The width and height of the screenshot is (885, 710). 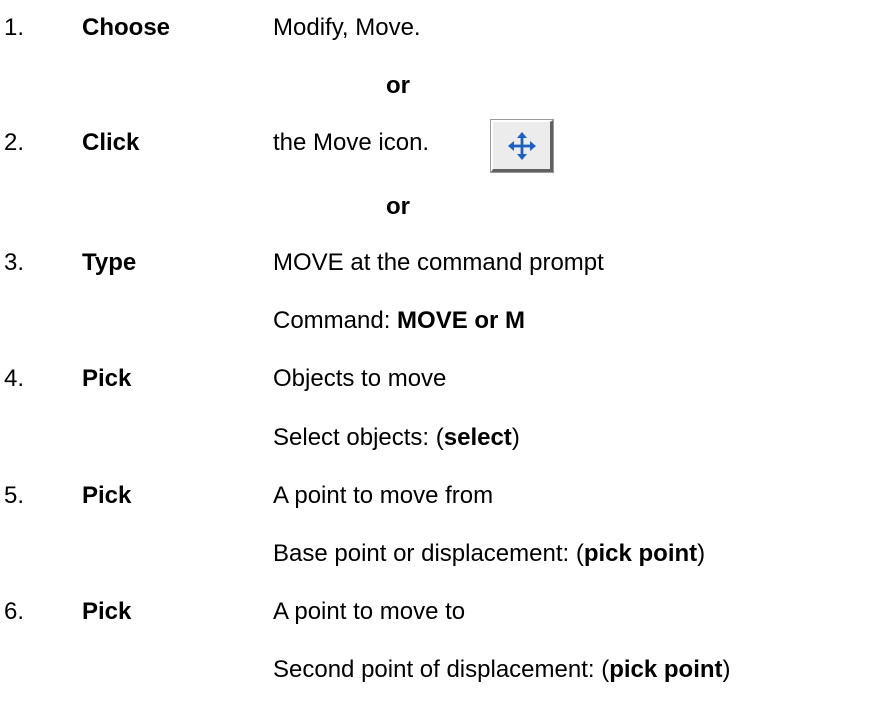 I want to click on step-3-prompt: Command: MOVE or M, so click(x=399, y=321).